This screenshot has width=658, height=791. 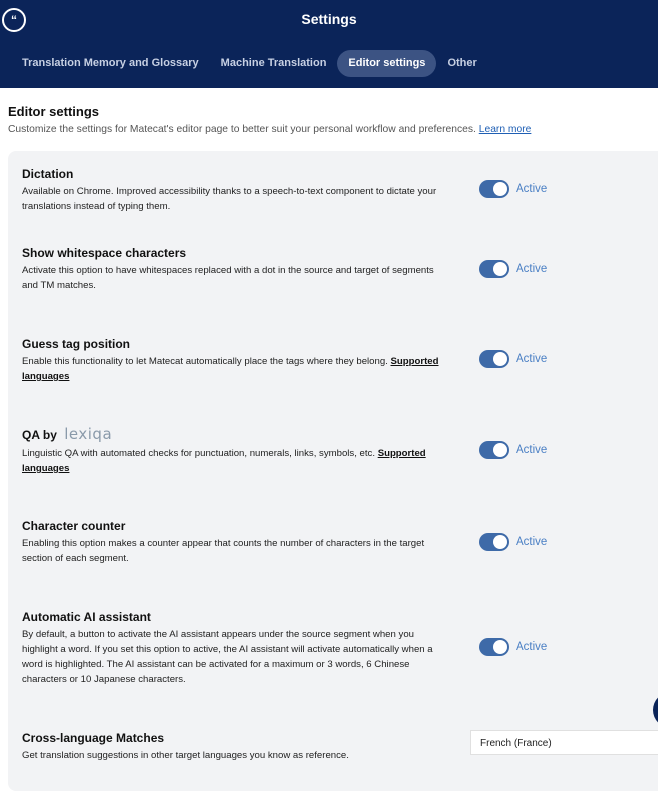 I want to click on cross-language-select: French (France), so click(x=564, y=742).